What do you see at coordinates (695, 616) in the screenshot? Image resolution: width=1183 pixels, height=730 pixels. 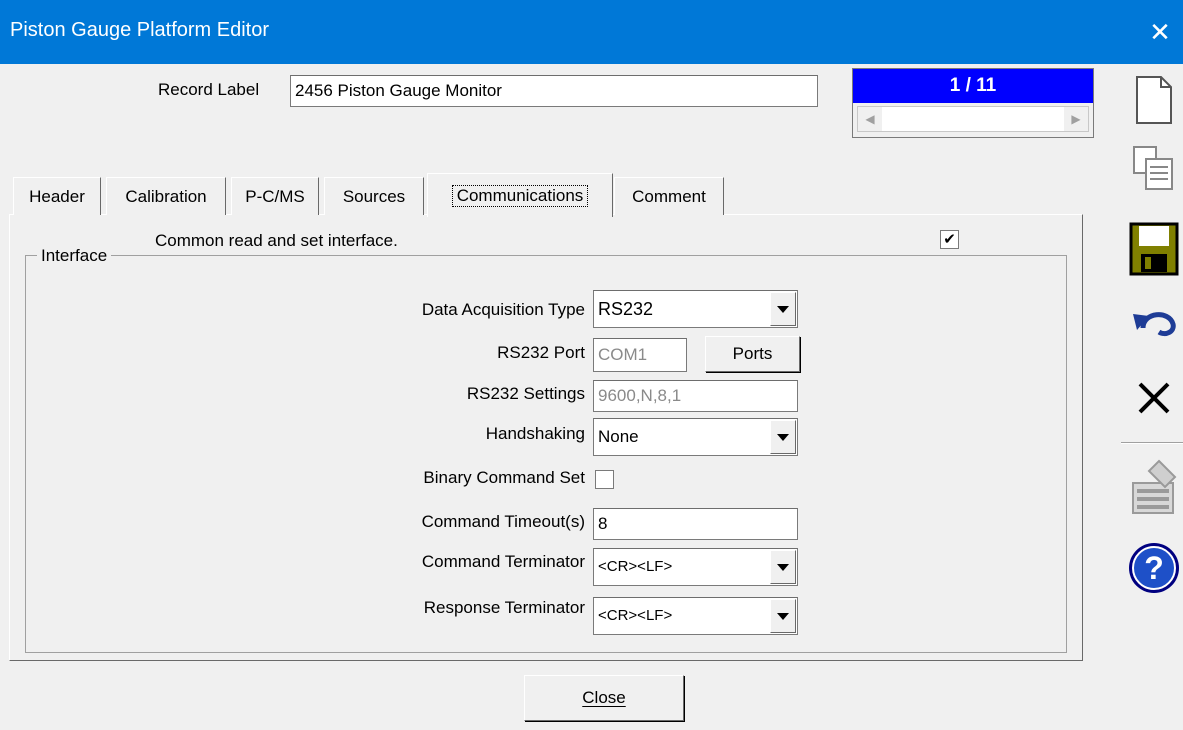 I see `response-terminator-select: <CR><LF>` at bounding box center [695, 616].